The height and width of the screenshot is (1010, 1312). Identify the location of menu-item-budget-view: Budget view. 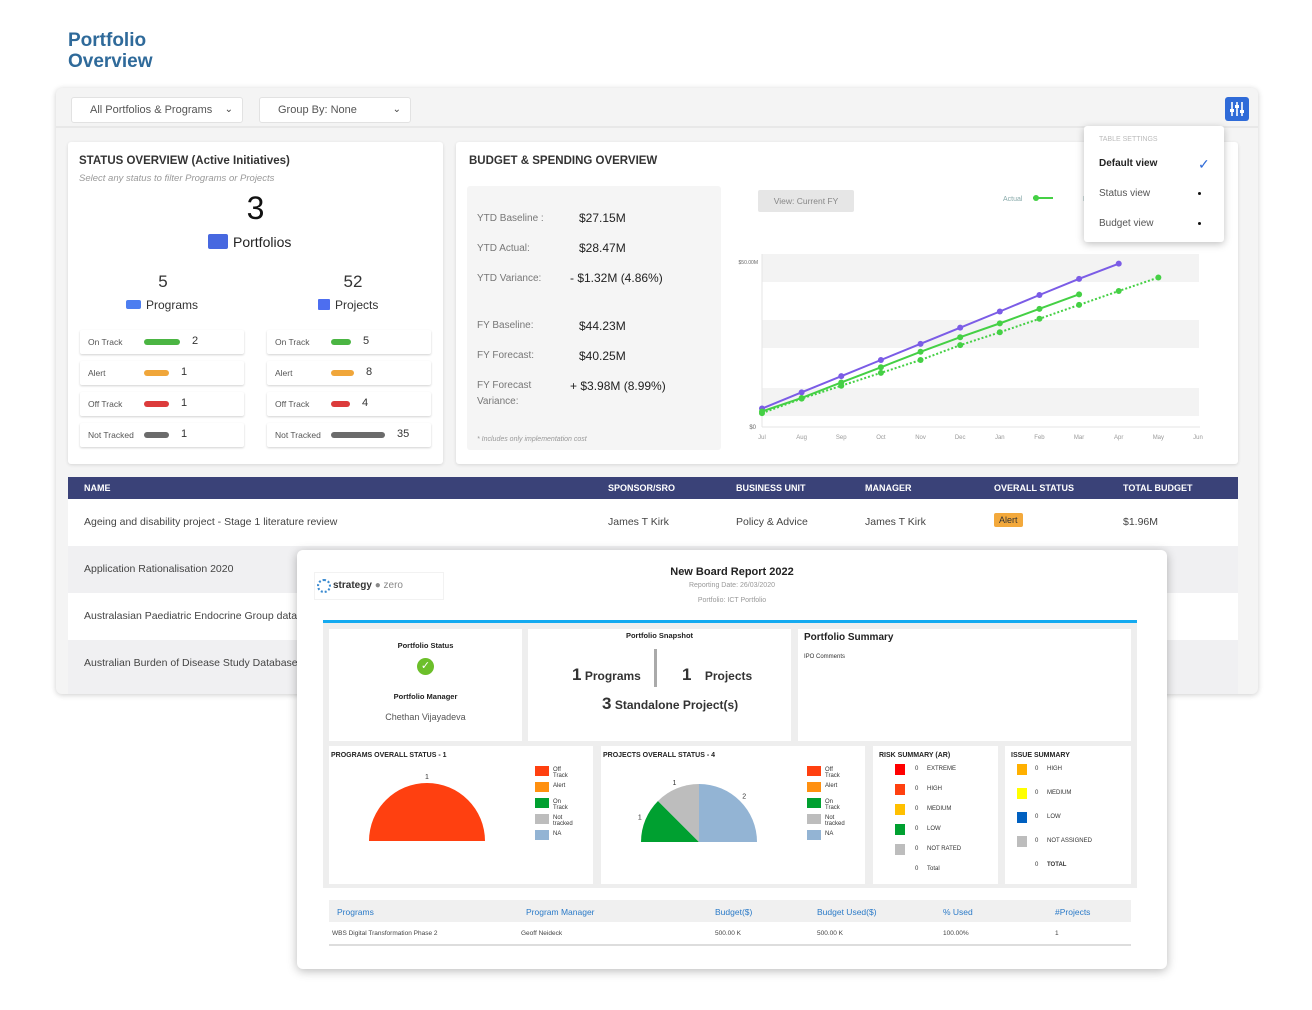
(1126, 223).